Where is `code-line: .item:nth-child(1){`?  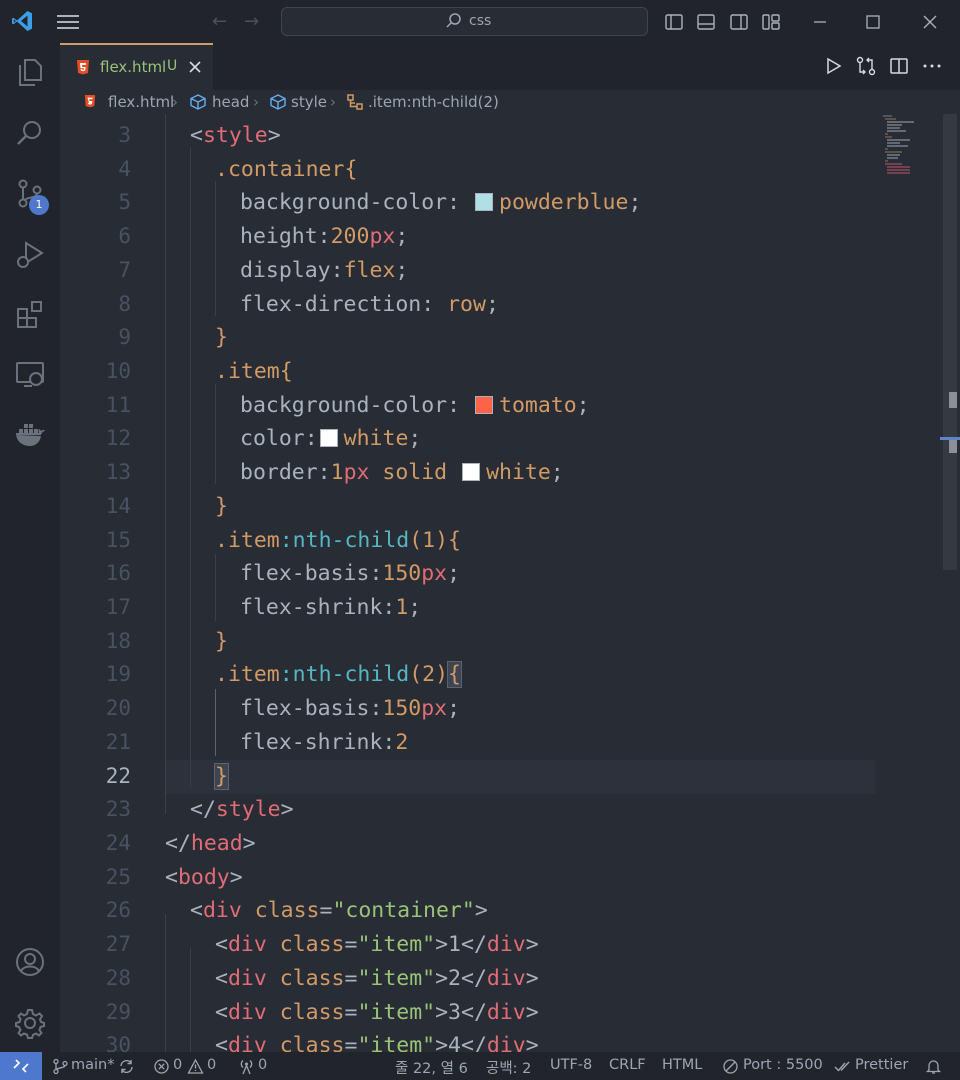
code-line: .item:nth-child(1){ is located at coordinates (338, 540).